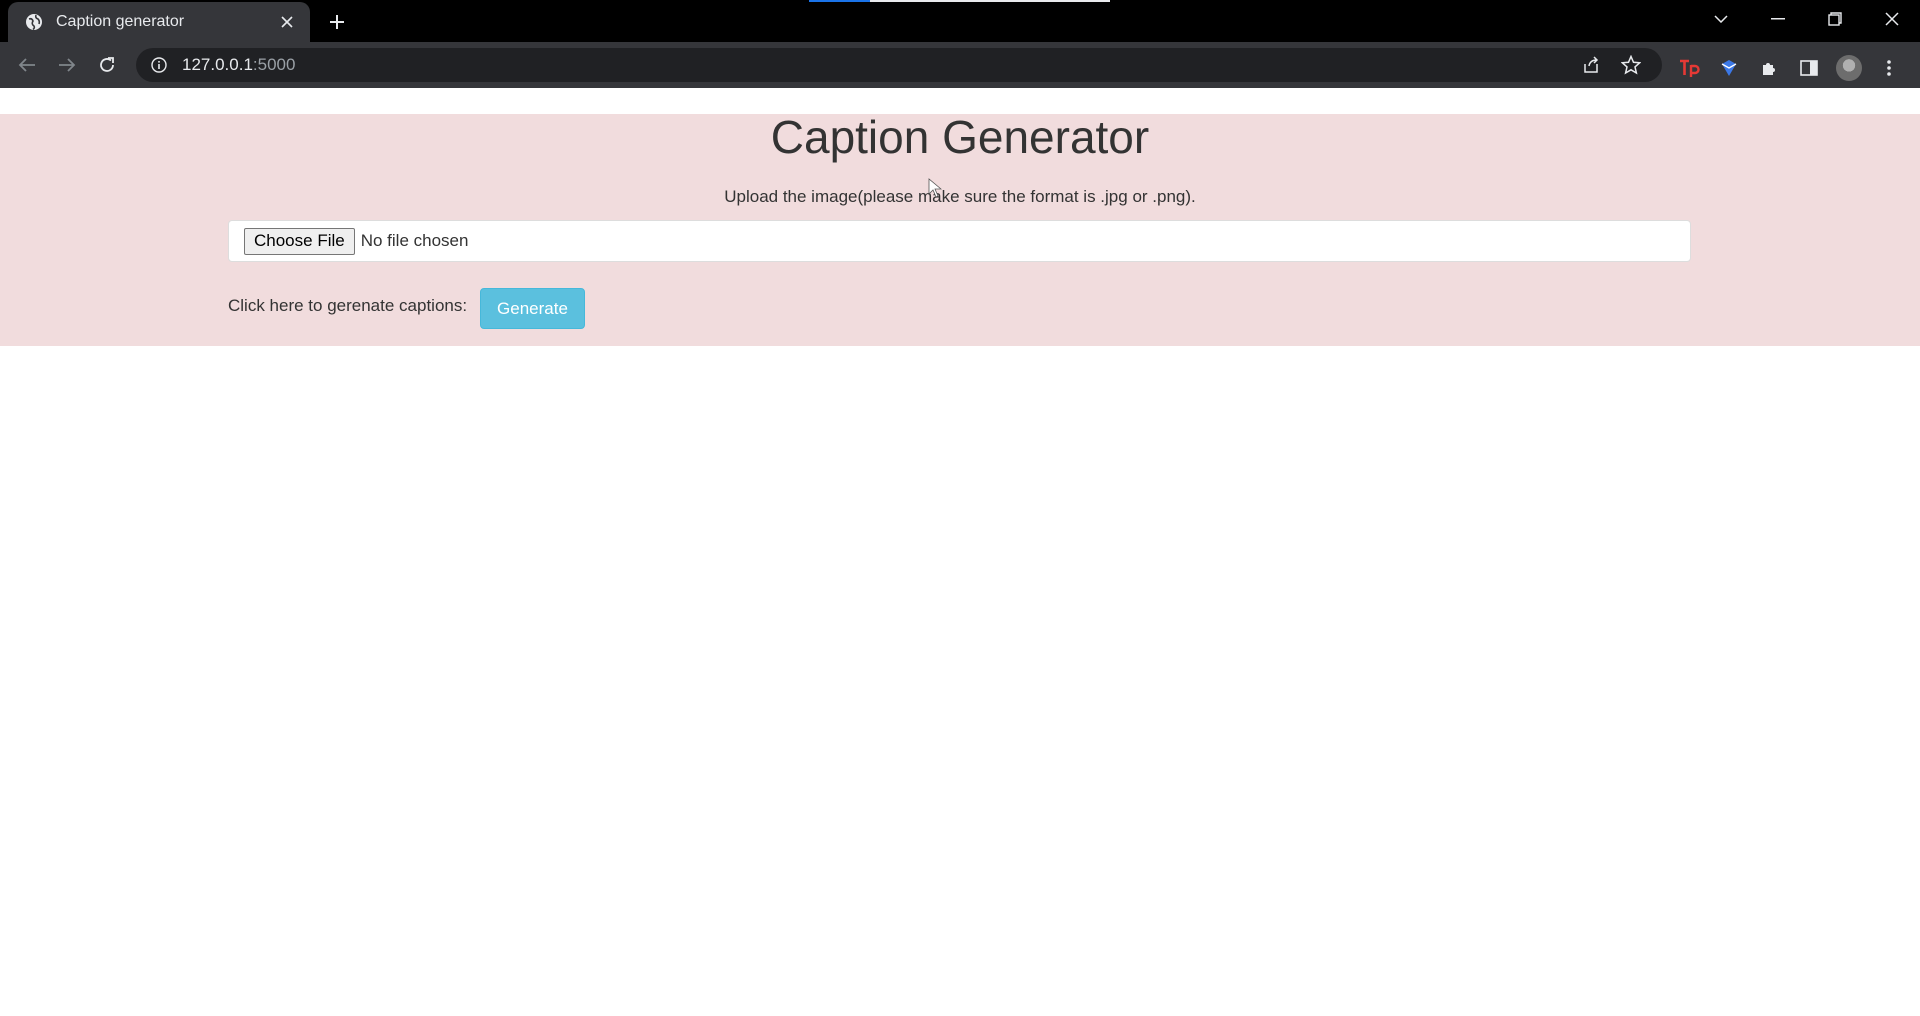 The height and width of the screenshot is (1016, 1920). What do you see at coordinates (159, 65) in the screenshot?
I see `info-icon` at bounding box center [159, 65].